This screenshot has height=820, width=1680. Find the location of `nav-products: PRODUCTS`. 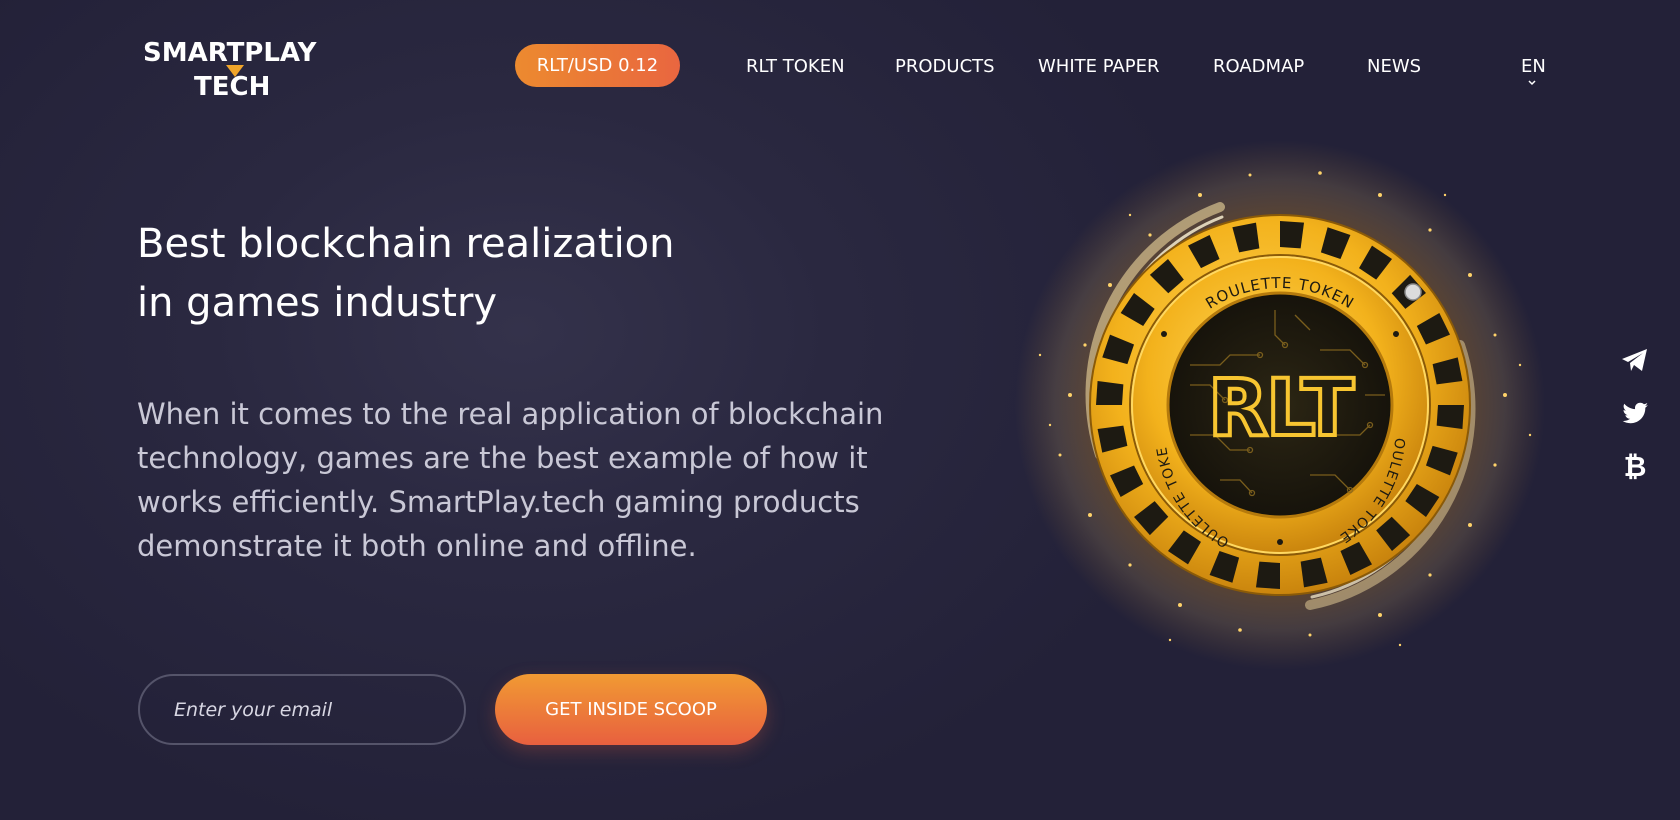

nav-products: PRODUCTS is located at coordinates (945, 67).